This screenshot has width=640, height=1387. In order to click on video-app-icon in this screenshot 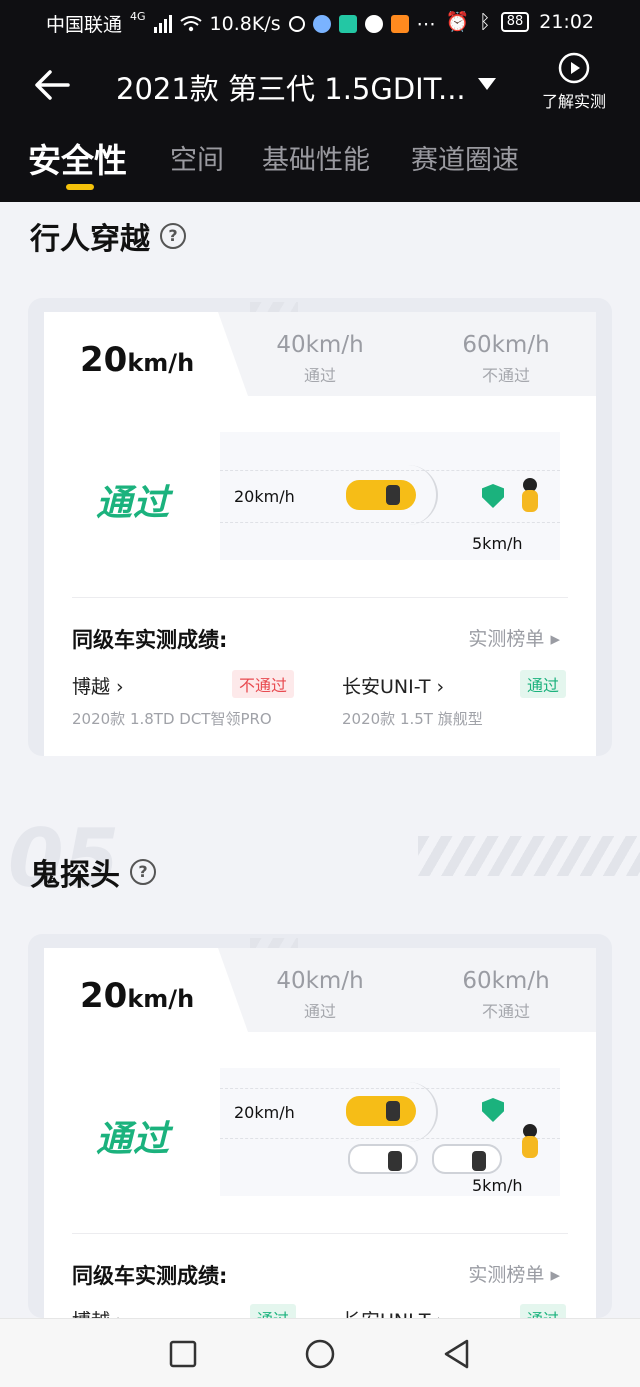, I will do `click(399, 23)`.